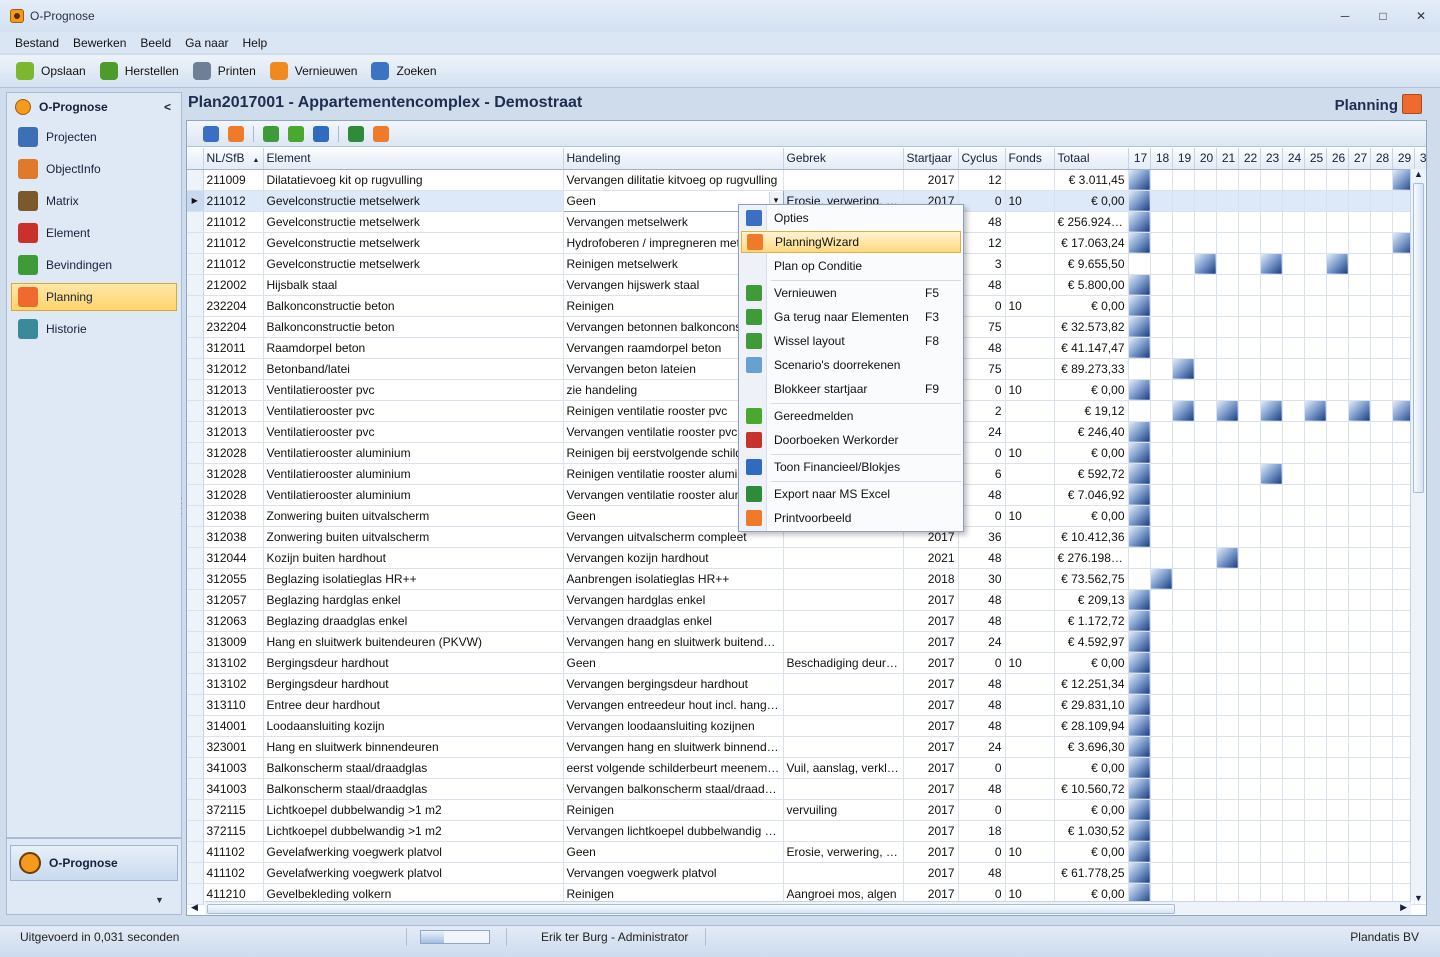 This screenshot has height=957, width=1440. I want to click on column-header-gebrek: Gebrek, so click(843, 159).